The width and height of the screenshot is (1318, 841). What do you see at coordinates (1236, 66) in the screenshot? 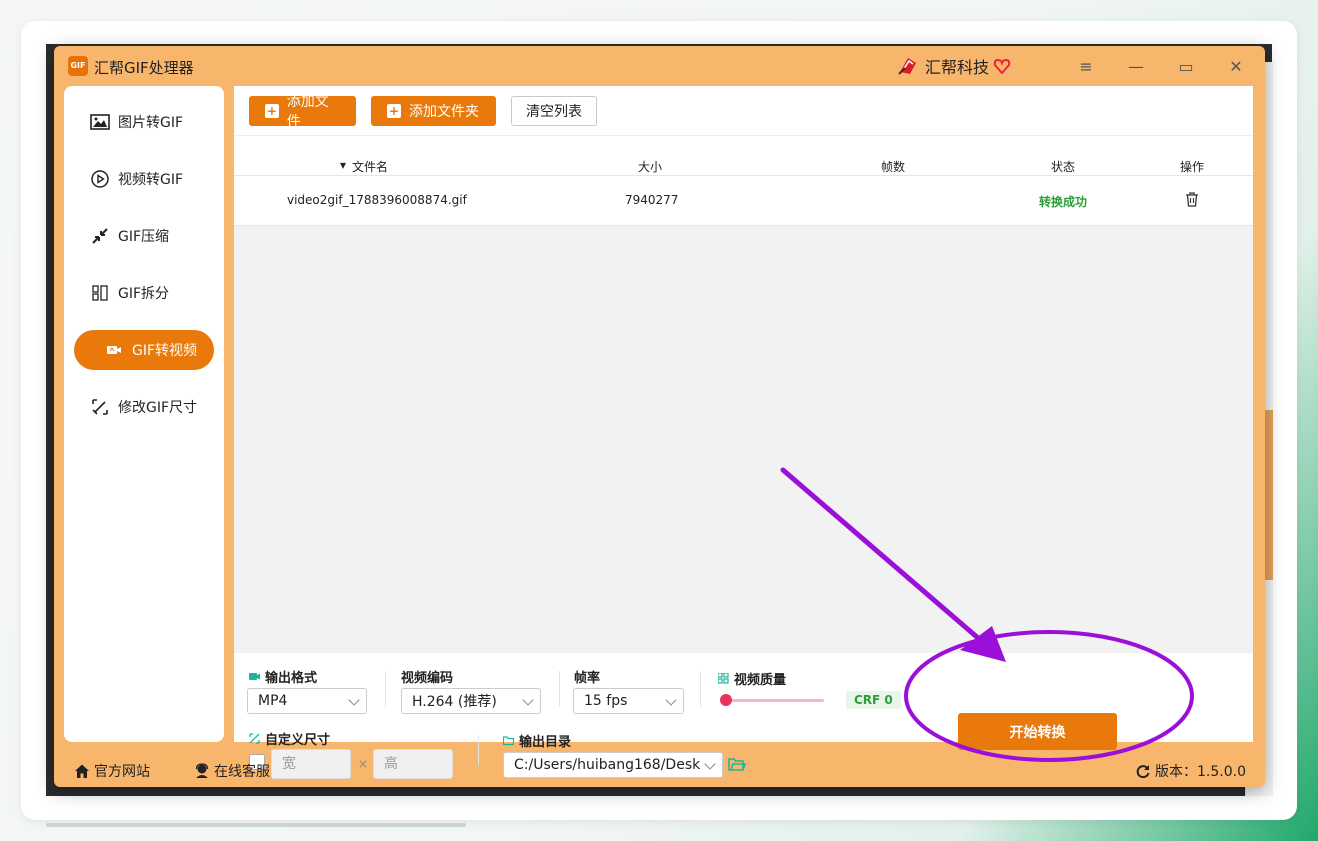
I see `close-icon: ✕` at bounding box center [1236, 66].